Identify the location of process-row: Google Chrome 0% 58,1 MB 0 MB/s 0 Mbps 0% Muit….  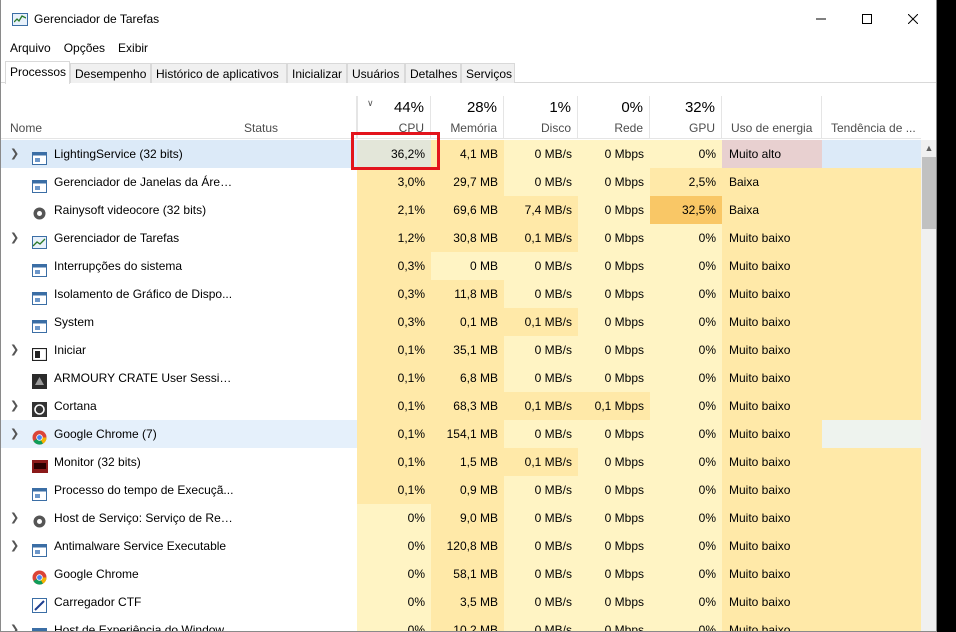
(461, 574).